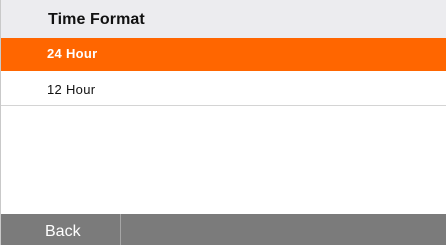 Image resolution: width=446 pixels, height=245 pixels. What do you see at coordinates (71, 89) in the screenshot?
I see `option-label: 12 Hour` at bounding box center [71, 89].